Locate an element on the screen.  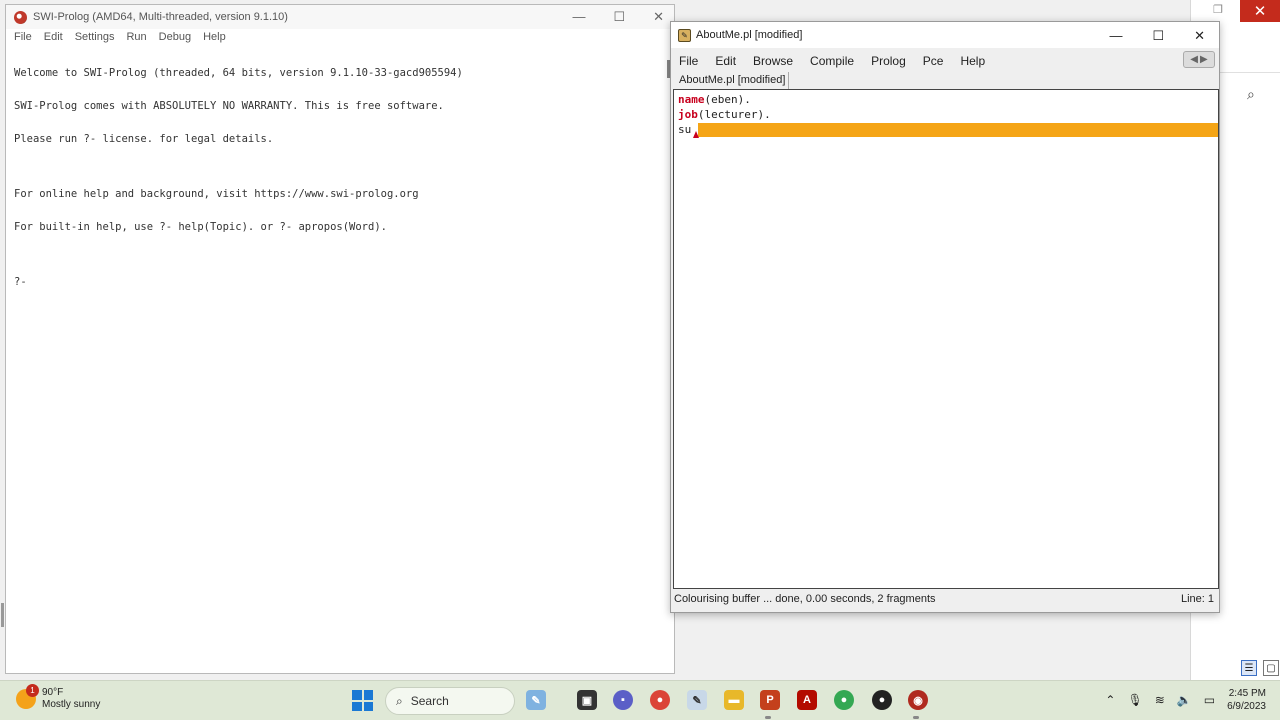
task-view-icon: ▣ is located at coordinates (587, 700).